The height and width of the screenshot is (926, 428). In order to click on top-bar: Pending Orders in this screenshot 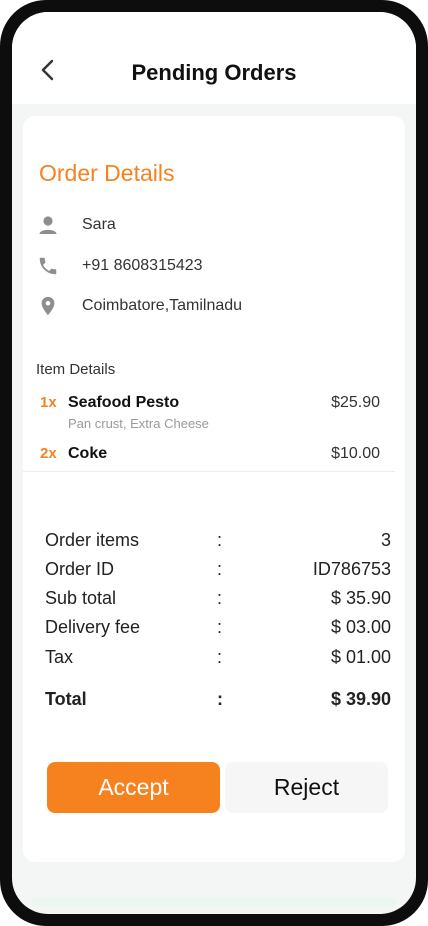, I will do `click(214, 58)`.